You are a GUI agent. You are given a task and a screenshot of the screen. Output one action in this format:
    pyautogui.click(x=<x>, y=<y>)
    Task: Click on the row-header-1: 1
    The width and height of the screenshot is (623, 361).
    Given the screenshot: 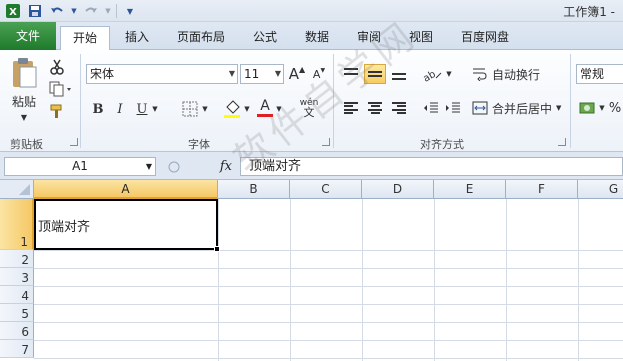 What is the action you would take?
    pyautogui.click(x=17, y=224)
    